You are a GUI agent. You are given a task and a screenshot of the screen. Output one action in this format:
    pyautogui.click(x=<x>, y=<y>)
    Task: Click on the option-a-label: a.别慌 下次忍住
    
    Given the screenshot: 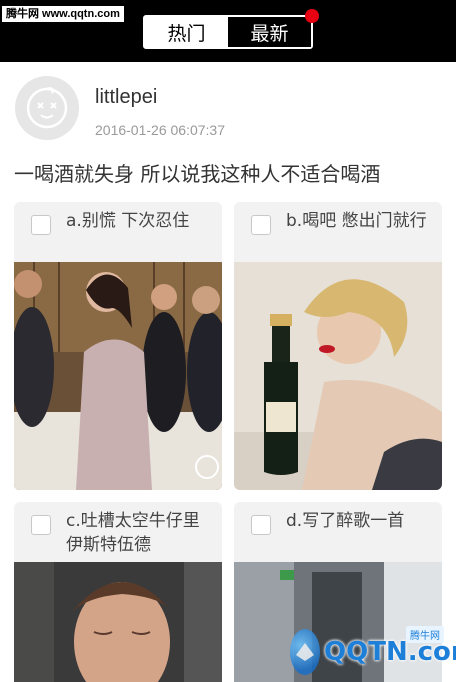 What is the action you would take?
    pyautogui.click(x=128, y=221)
    